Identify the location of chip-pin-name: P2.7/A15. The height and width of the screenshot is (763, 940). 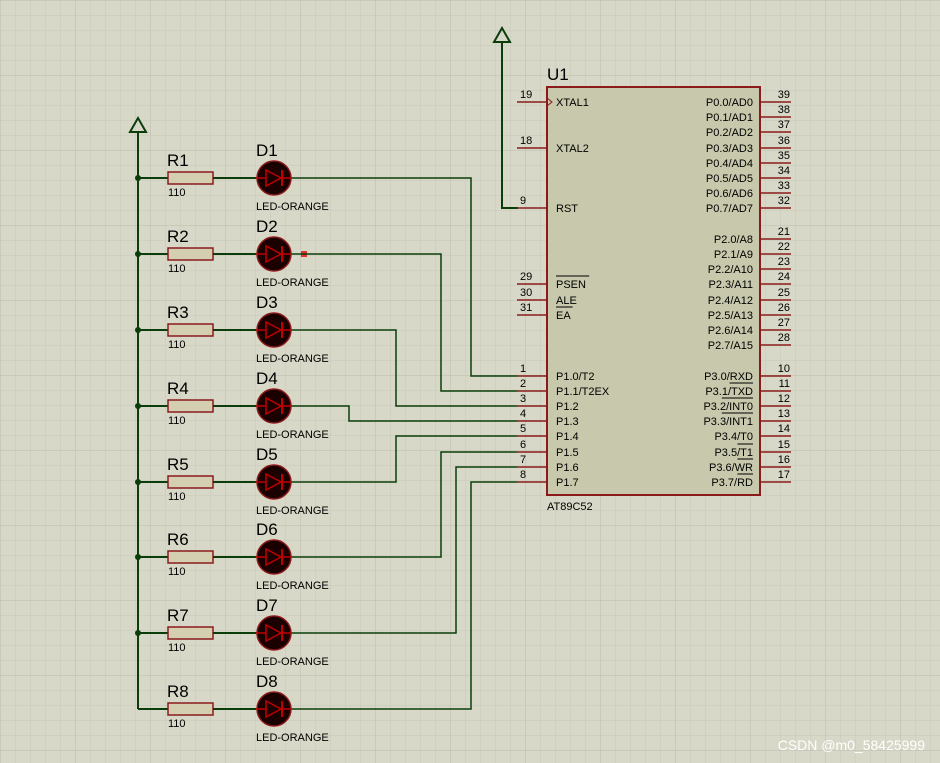
(730, 346).